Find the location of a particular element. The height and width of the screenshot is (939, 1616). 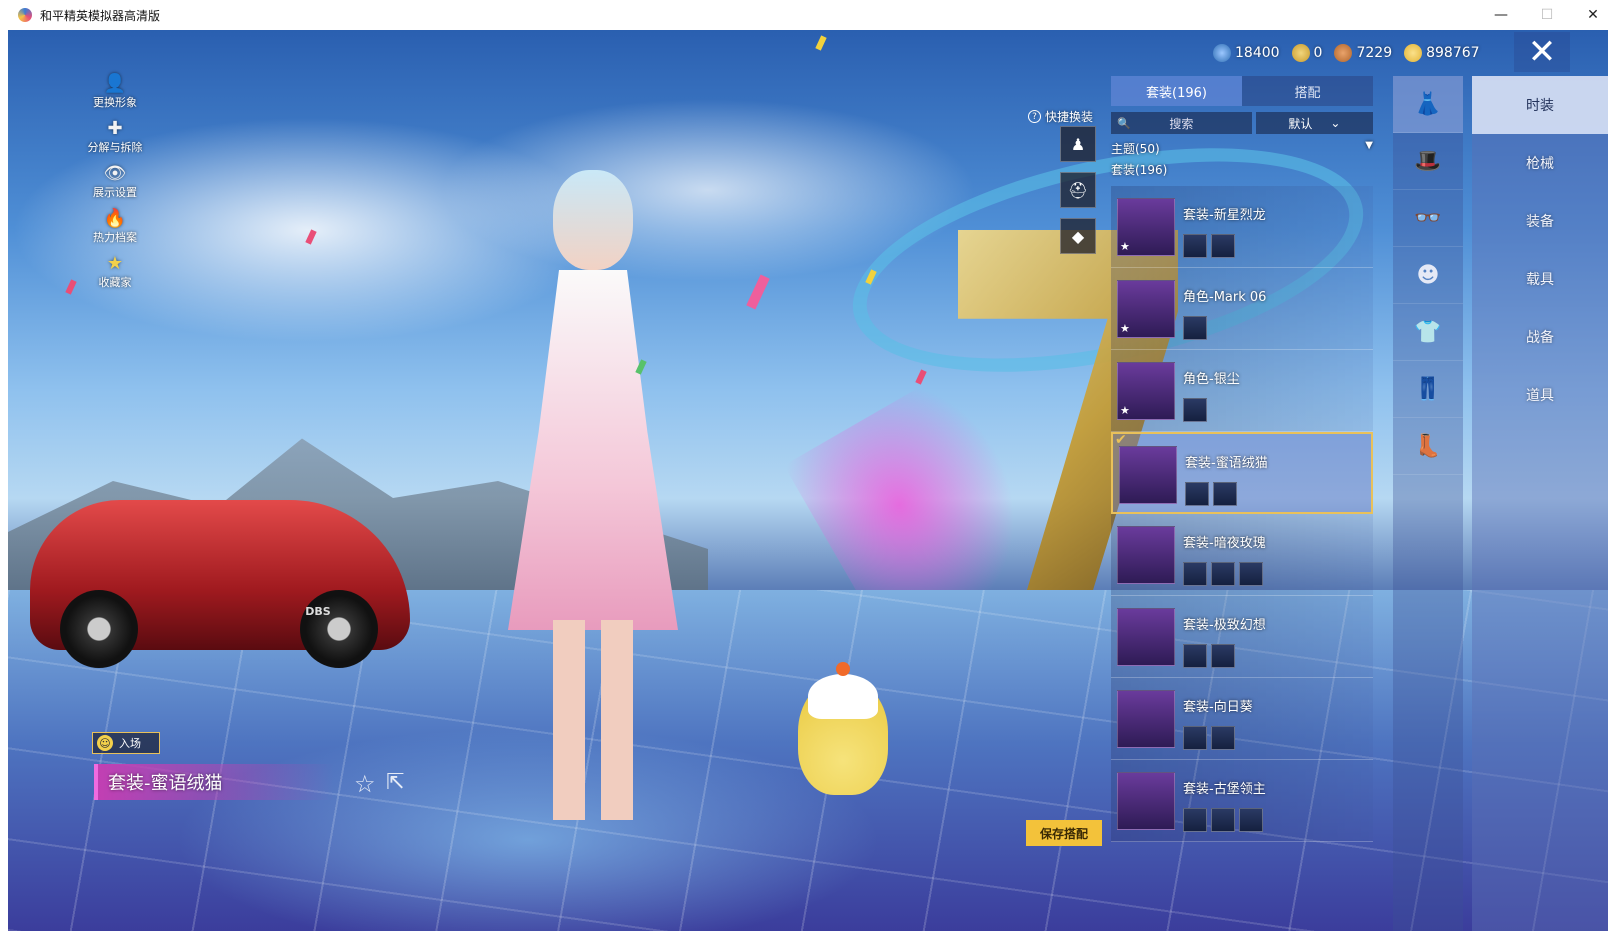

chevron-down-icon: ⌄ is located at coordinates (1335, 123).